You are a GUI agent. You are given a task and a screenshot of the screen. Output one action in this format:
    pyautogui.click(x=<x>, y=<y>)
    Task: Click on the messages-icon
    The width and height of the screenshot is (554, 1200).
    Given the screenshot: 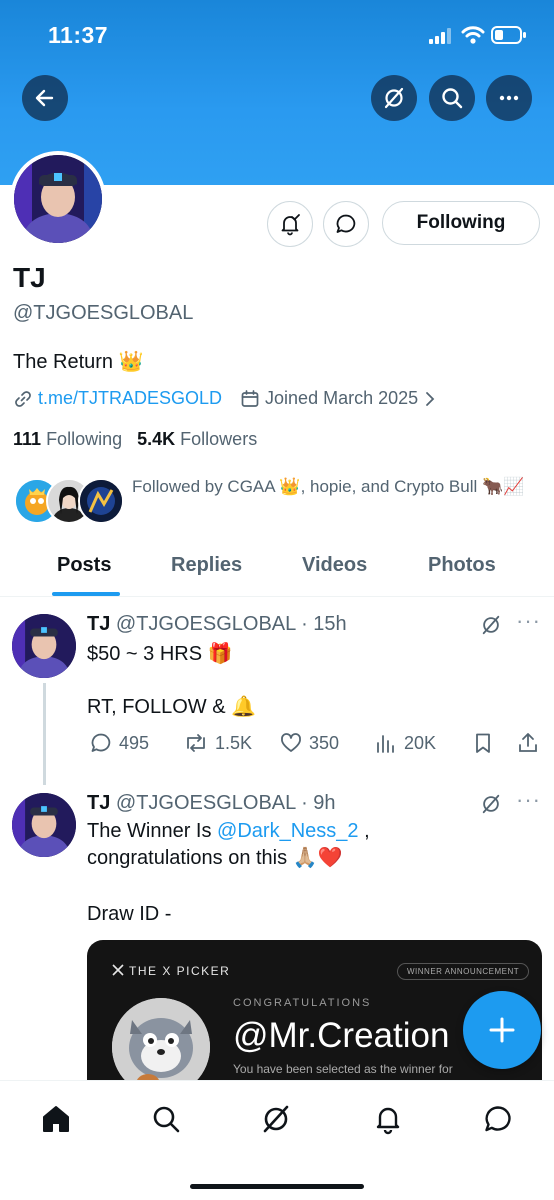 What is the action you would take?
    pyautogui.click(x=498, y=1119)
    